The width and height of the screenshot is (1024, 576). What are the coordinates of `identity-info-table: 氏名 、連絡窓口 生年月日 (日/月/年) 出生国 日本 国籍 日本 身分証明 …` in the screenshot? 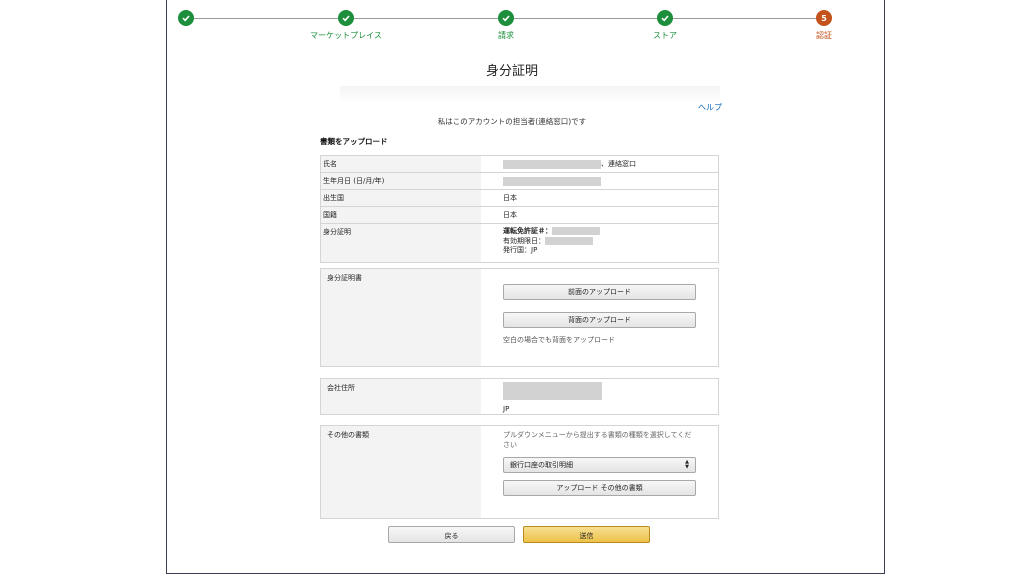 It's located at (519, 209).